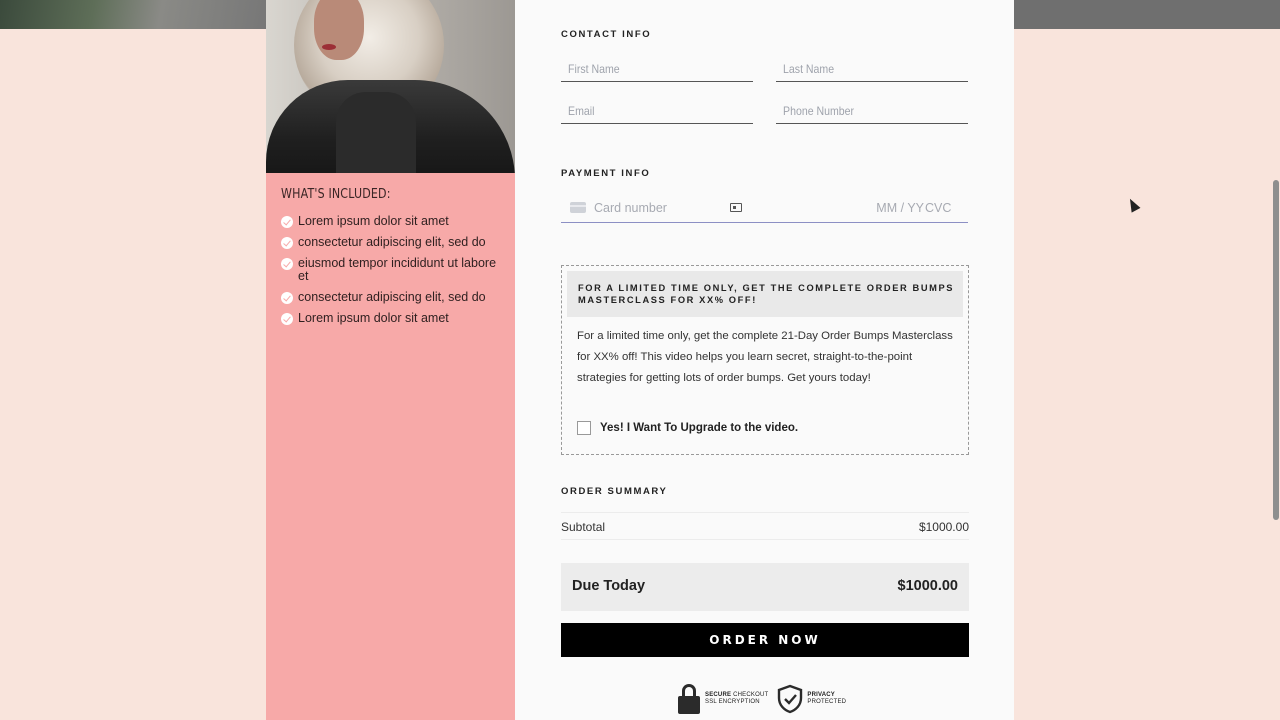 This screenshot has height=720, width=1280. What do you see at coordinates (943, 527) in the screenshot?
I see `subtotal-value: $1000.00` at bounding box center [943, 527].